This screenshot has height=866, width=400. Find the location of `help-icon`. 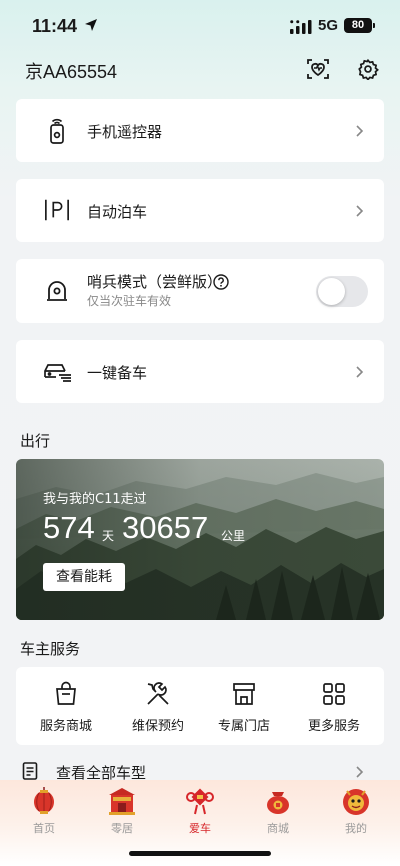

help-icon is located at coordinates (221, 282).